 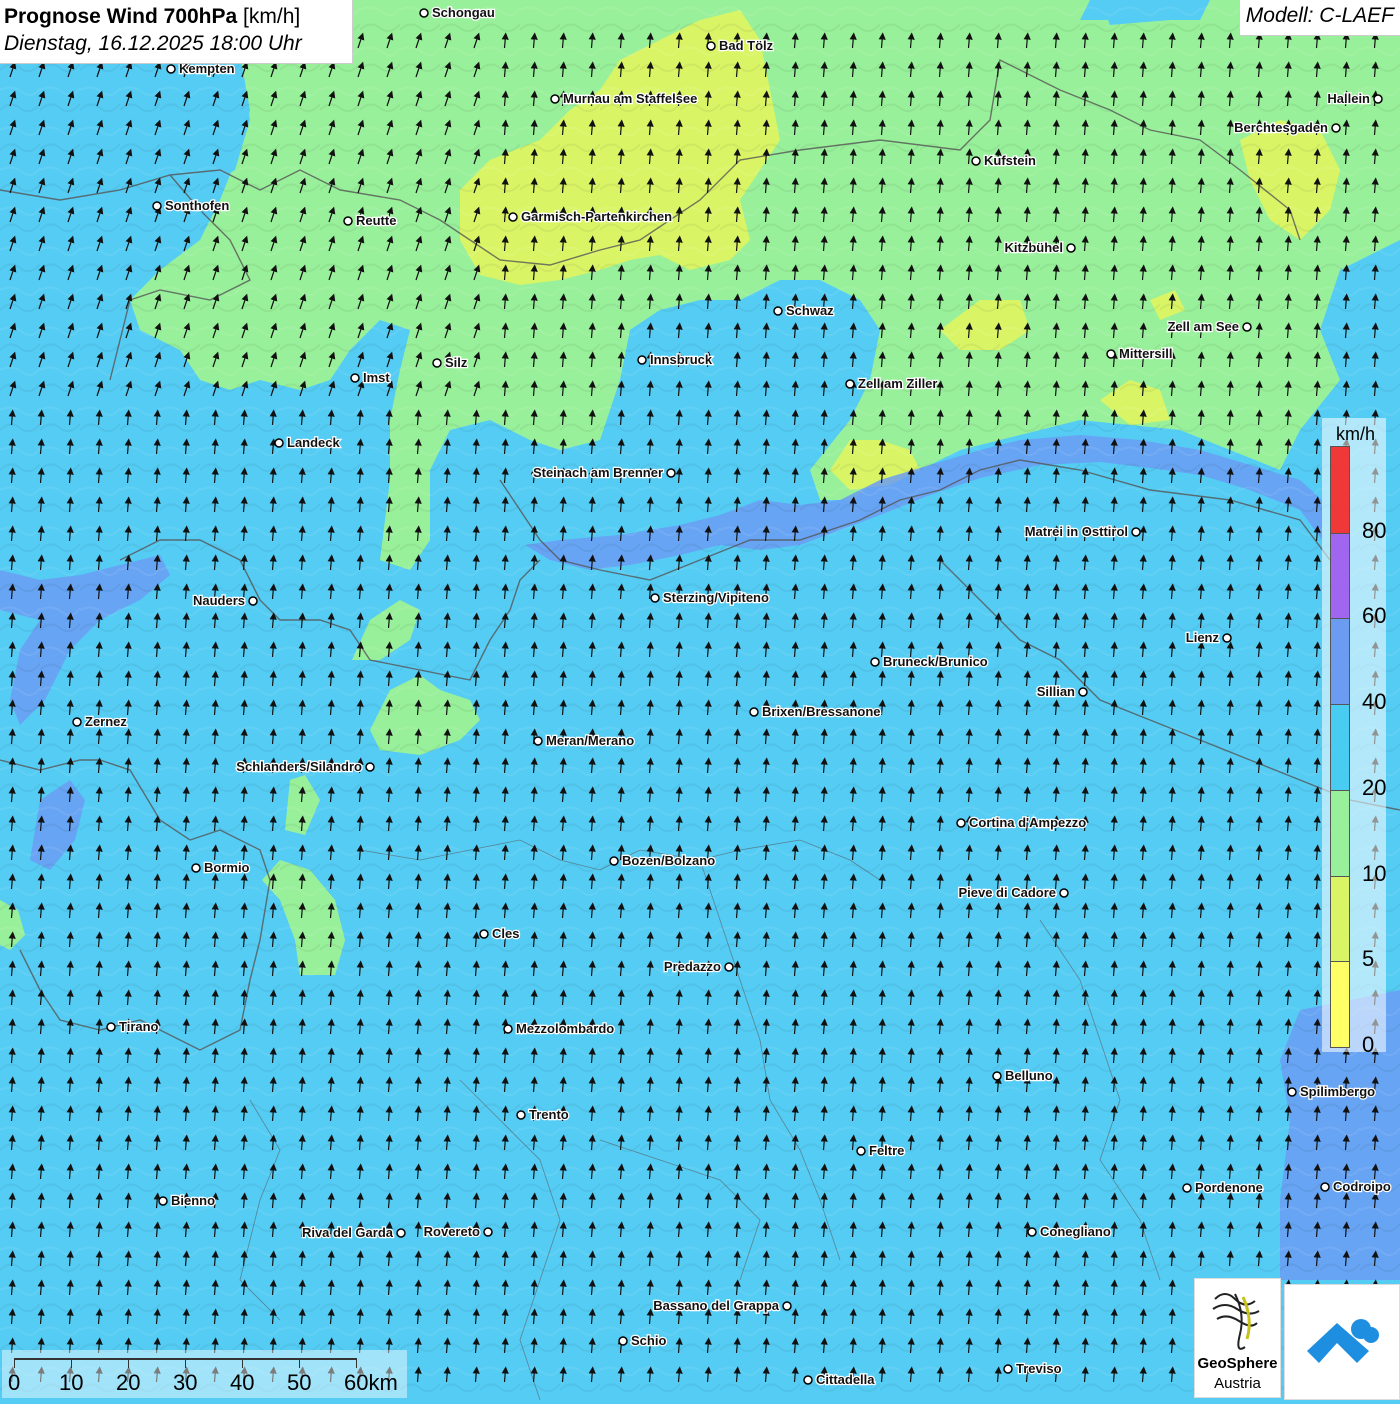 What do you see at coordinates (692, 966) in the screenshot?
I see `city-label: Predazzo` at bounding box center [692, 966].